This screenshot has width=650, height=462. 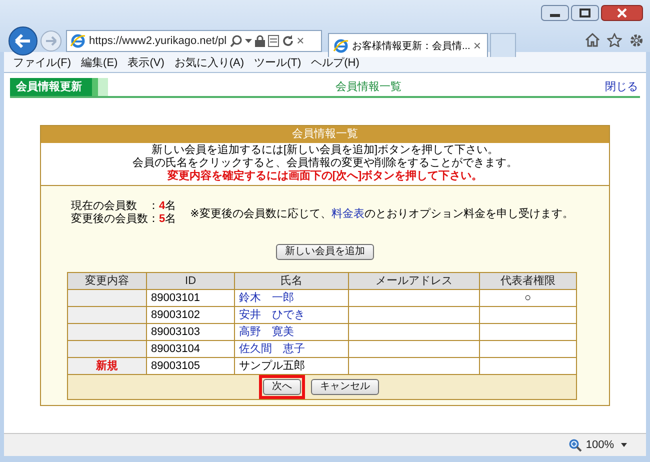 What do you see at coordinates (622, 13) in the screenshot?
I see `close-icon` at bounding box center [622, 13].